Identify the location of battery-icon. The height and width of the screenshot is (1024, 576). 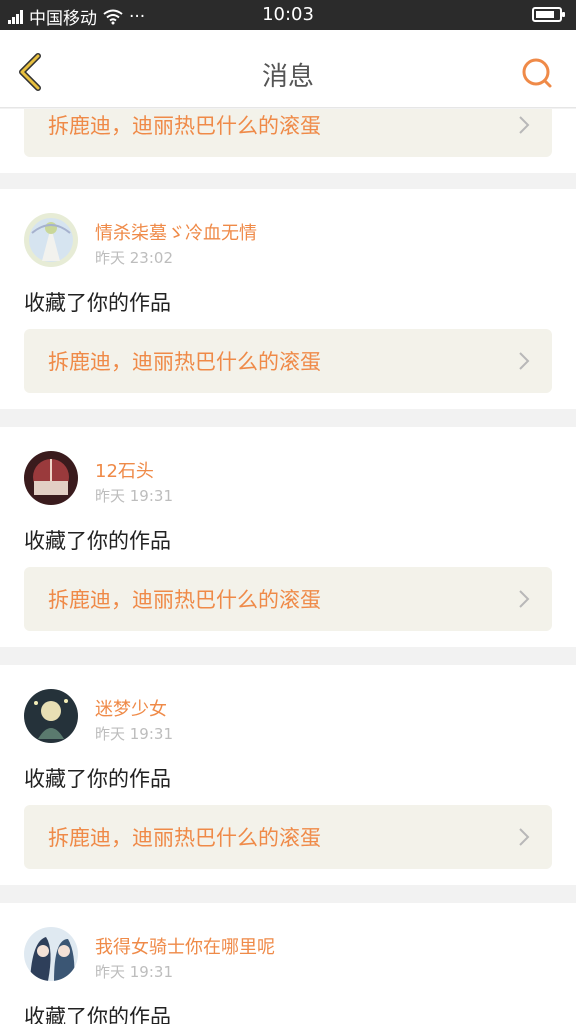
(548, 14).